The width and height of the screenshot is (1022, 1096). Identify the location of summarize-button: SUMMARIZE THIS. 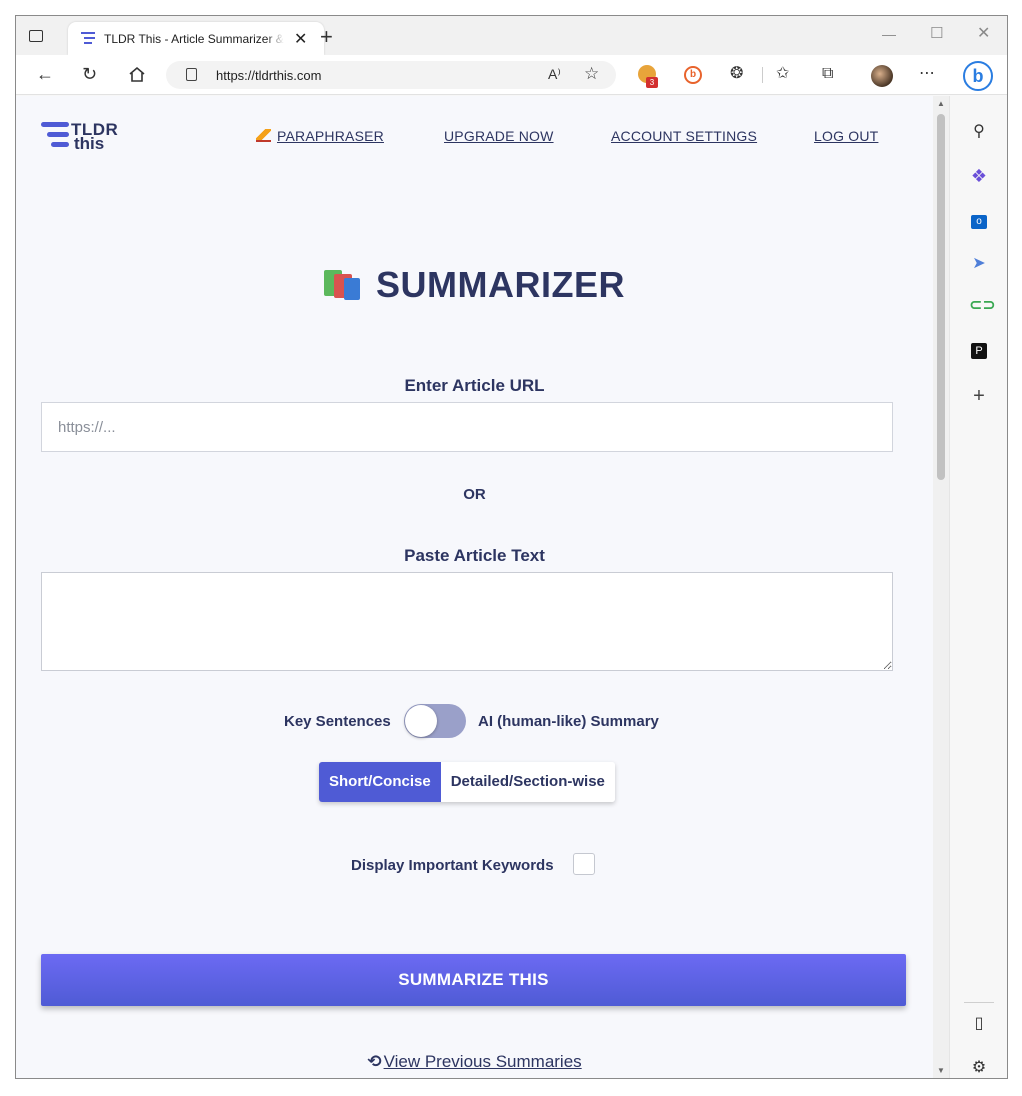
(473, 980).